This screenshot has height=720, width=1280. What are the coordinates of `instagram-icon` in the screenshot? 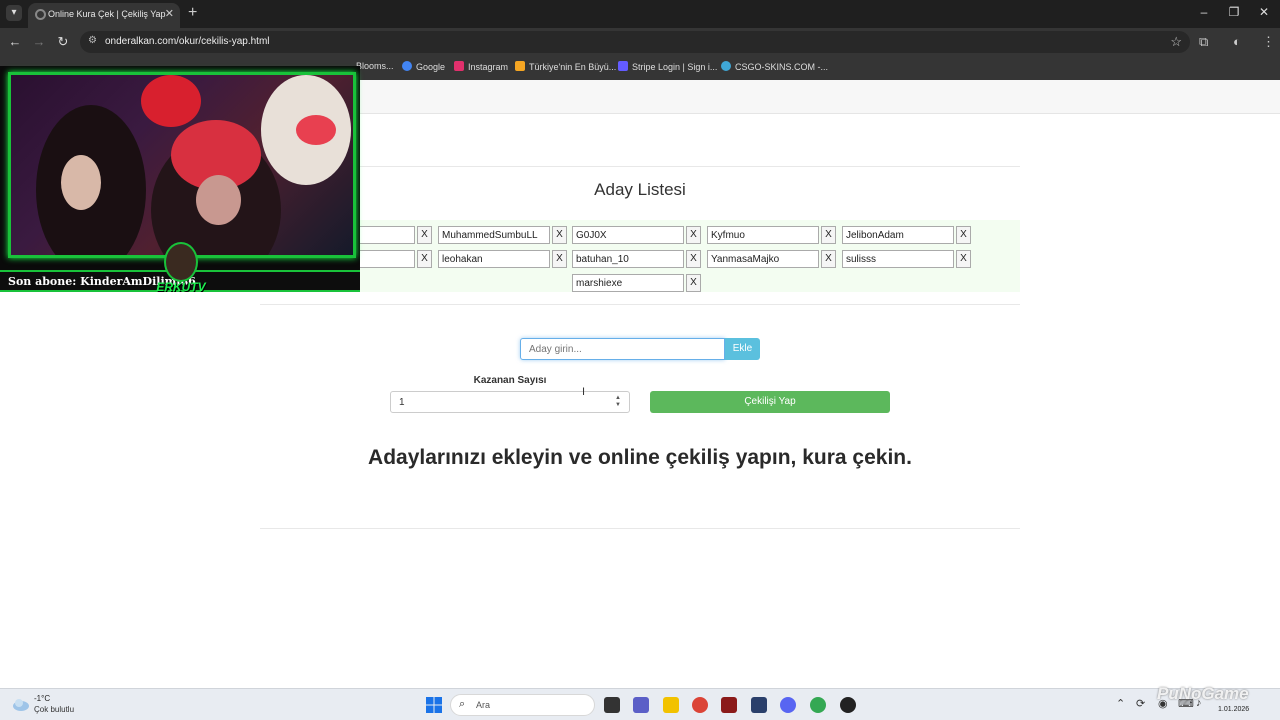 It's located at (459, 66).